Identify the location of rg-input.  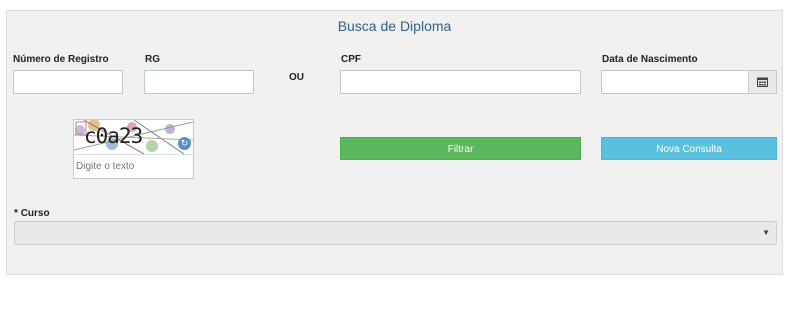
(199, 82).